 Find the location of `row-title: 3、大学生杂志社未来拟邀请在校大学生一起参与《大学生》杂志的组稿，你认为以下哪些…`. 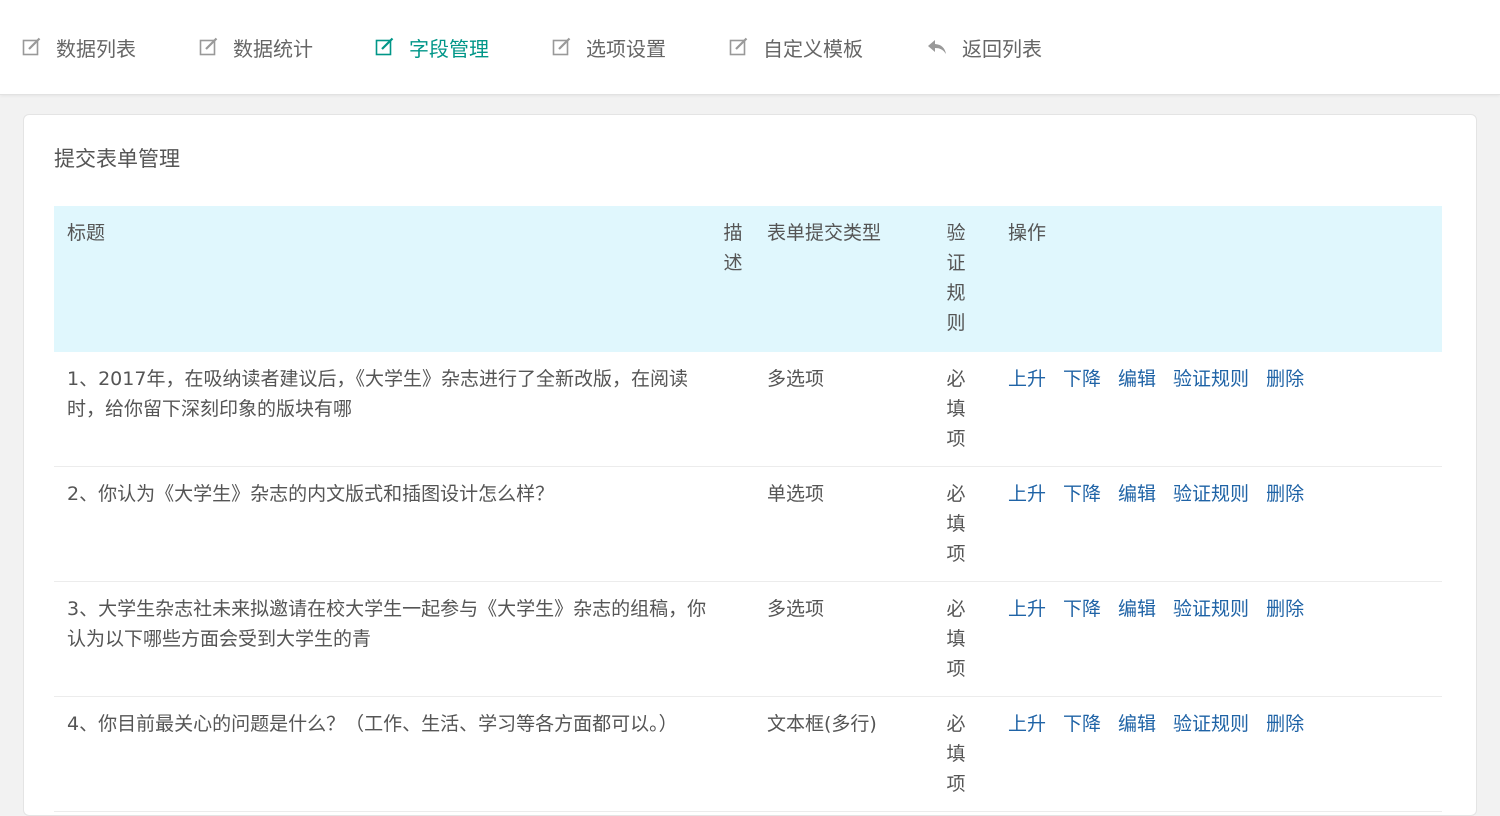

row-title: 3、大学生杂志社未来拟邀请在校大学生一起参与《大学生》杂志的组稿，你认为以下哪些… is located at coordinates (387, 624).